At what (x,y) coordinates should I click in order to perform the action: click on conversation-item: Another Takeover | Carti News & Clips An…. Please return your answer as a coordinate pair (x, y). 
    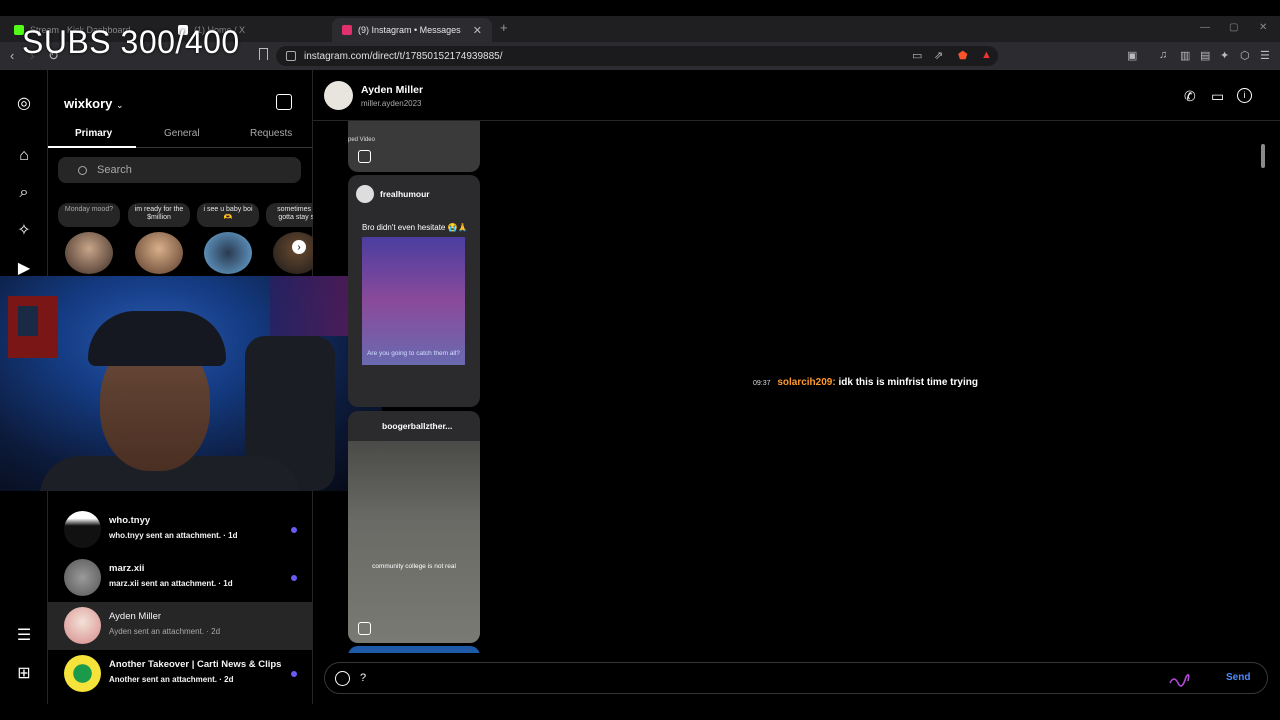
    Looking at the image, I should click on (180, 674).